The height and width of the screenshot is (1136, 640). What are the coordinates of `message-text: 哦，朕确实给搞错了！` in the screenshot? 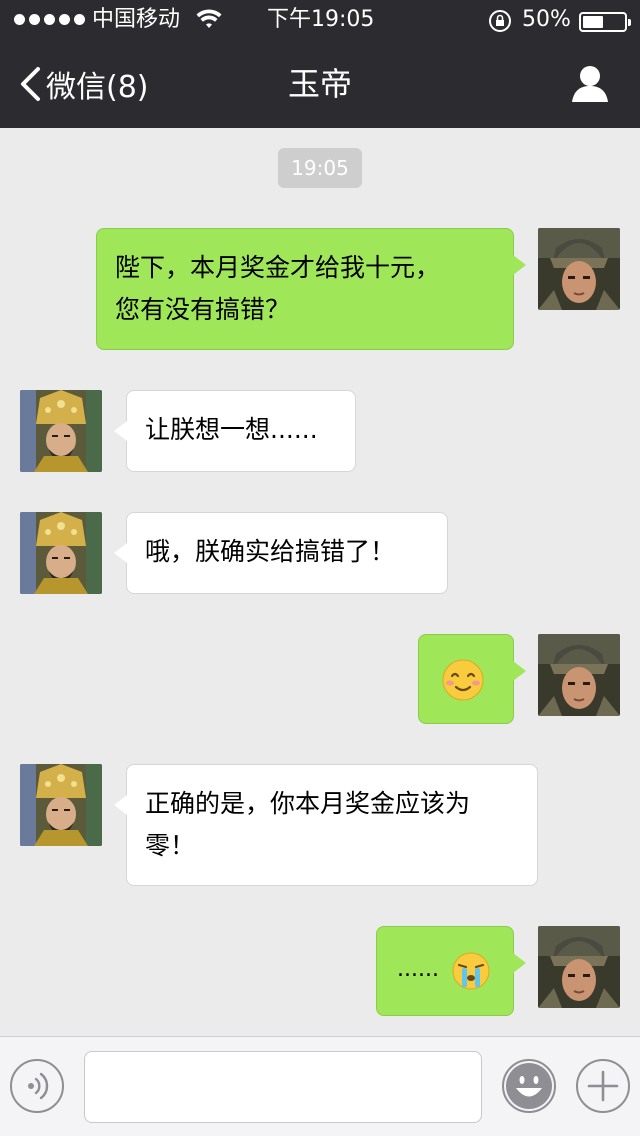 It's located at (270, 551).